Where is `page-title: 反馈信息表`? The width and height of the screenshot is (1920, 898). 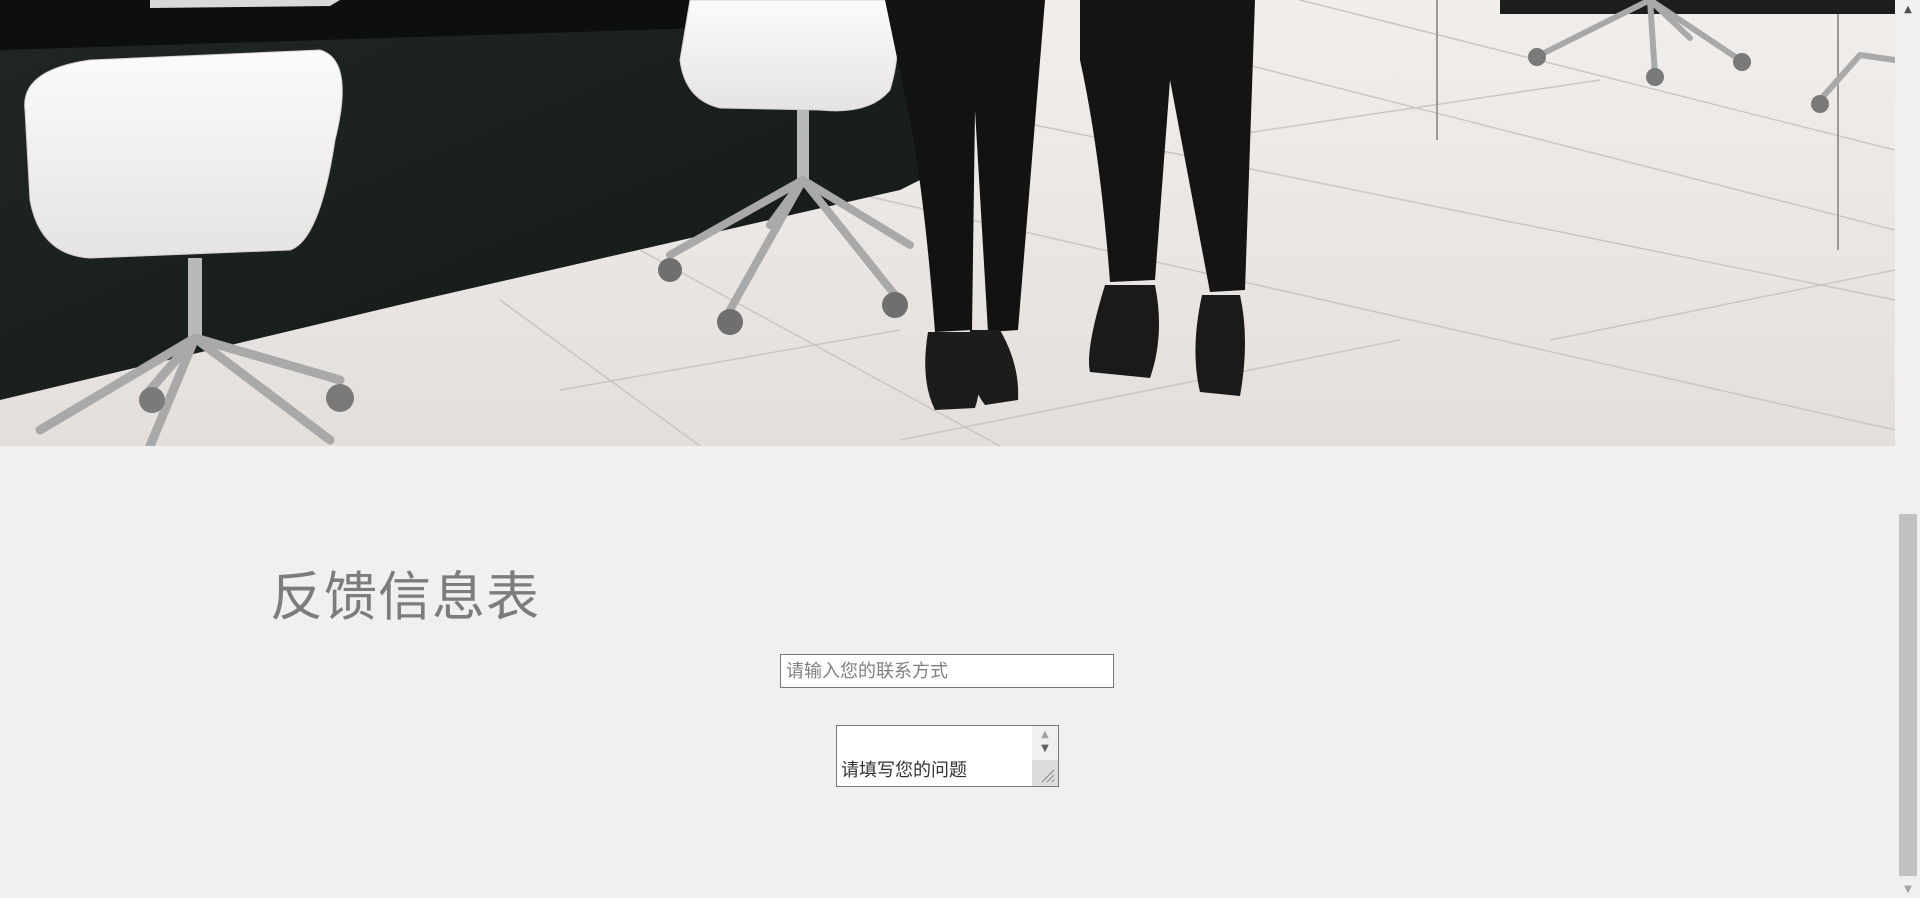
page-title: 反馈信息表 is located at coordinates (405, 597).